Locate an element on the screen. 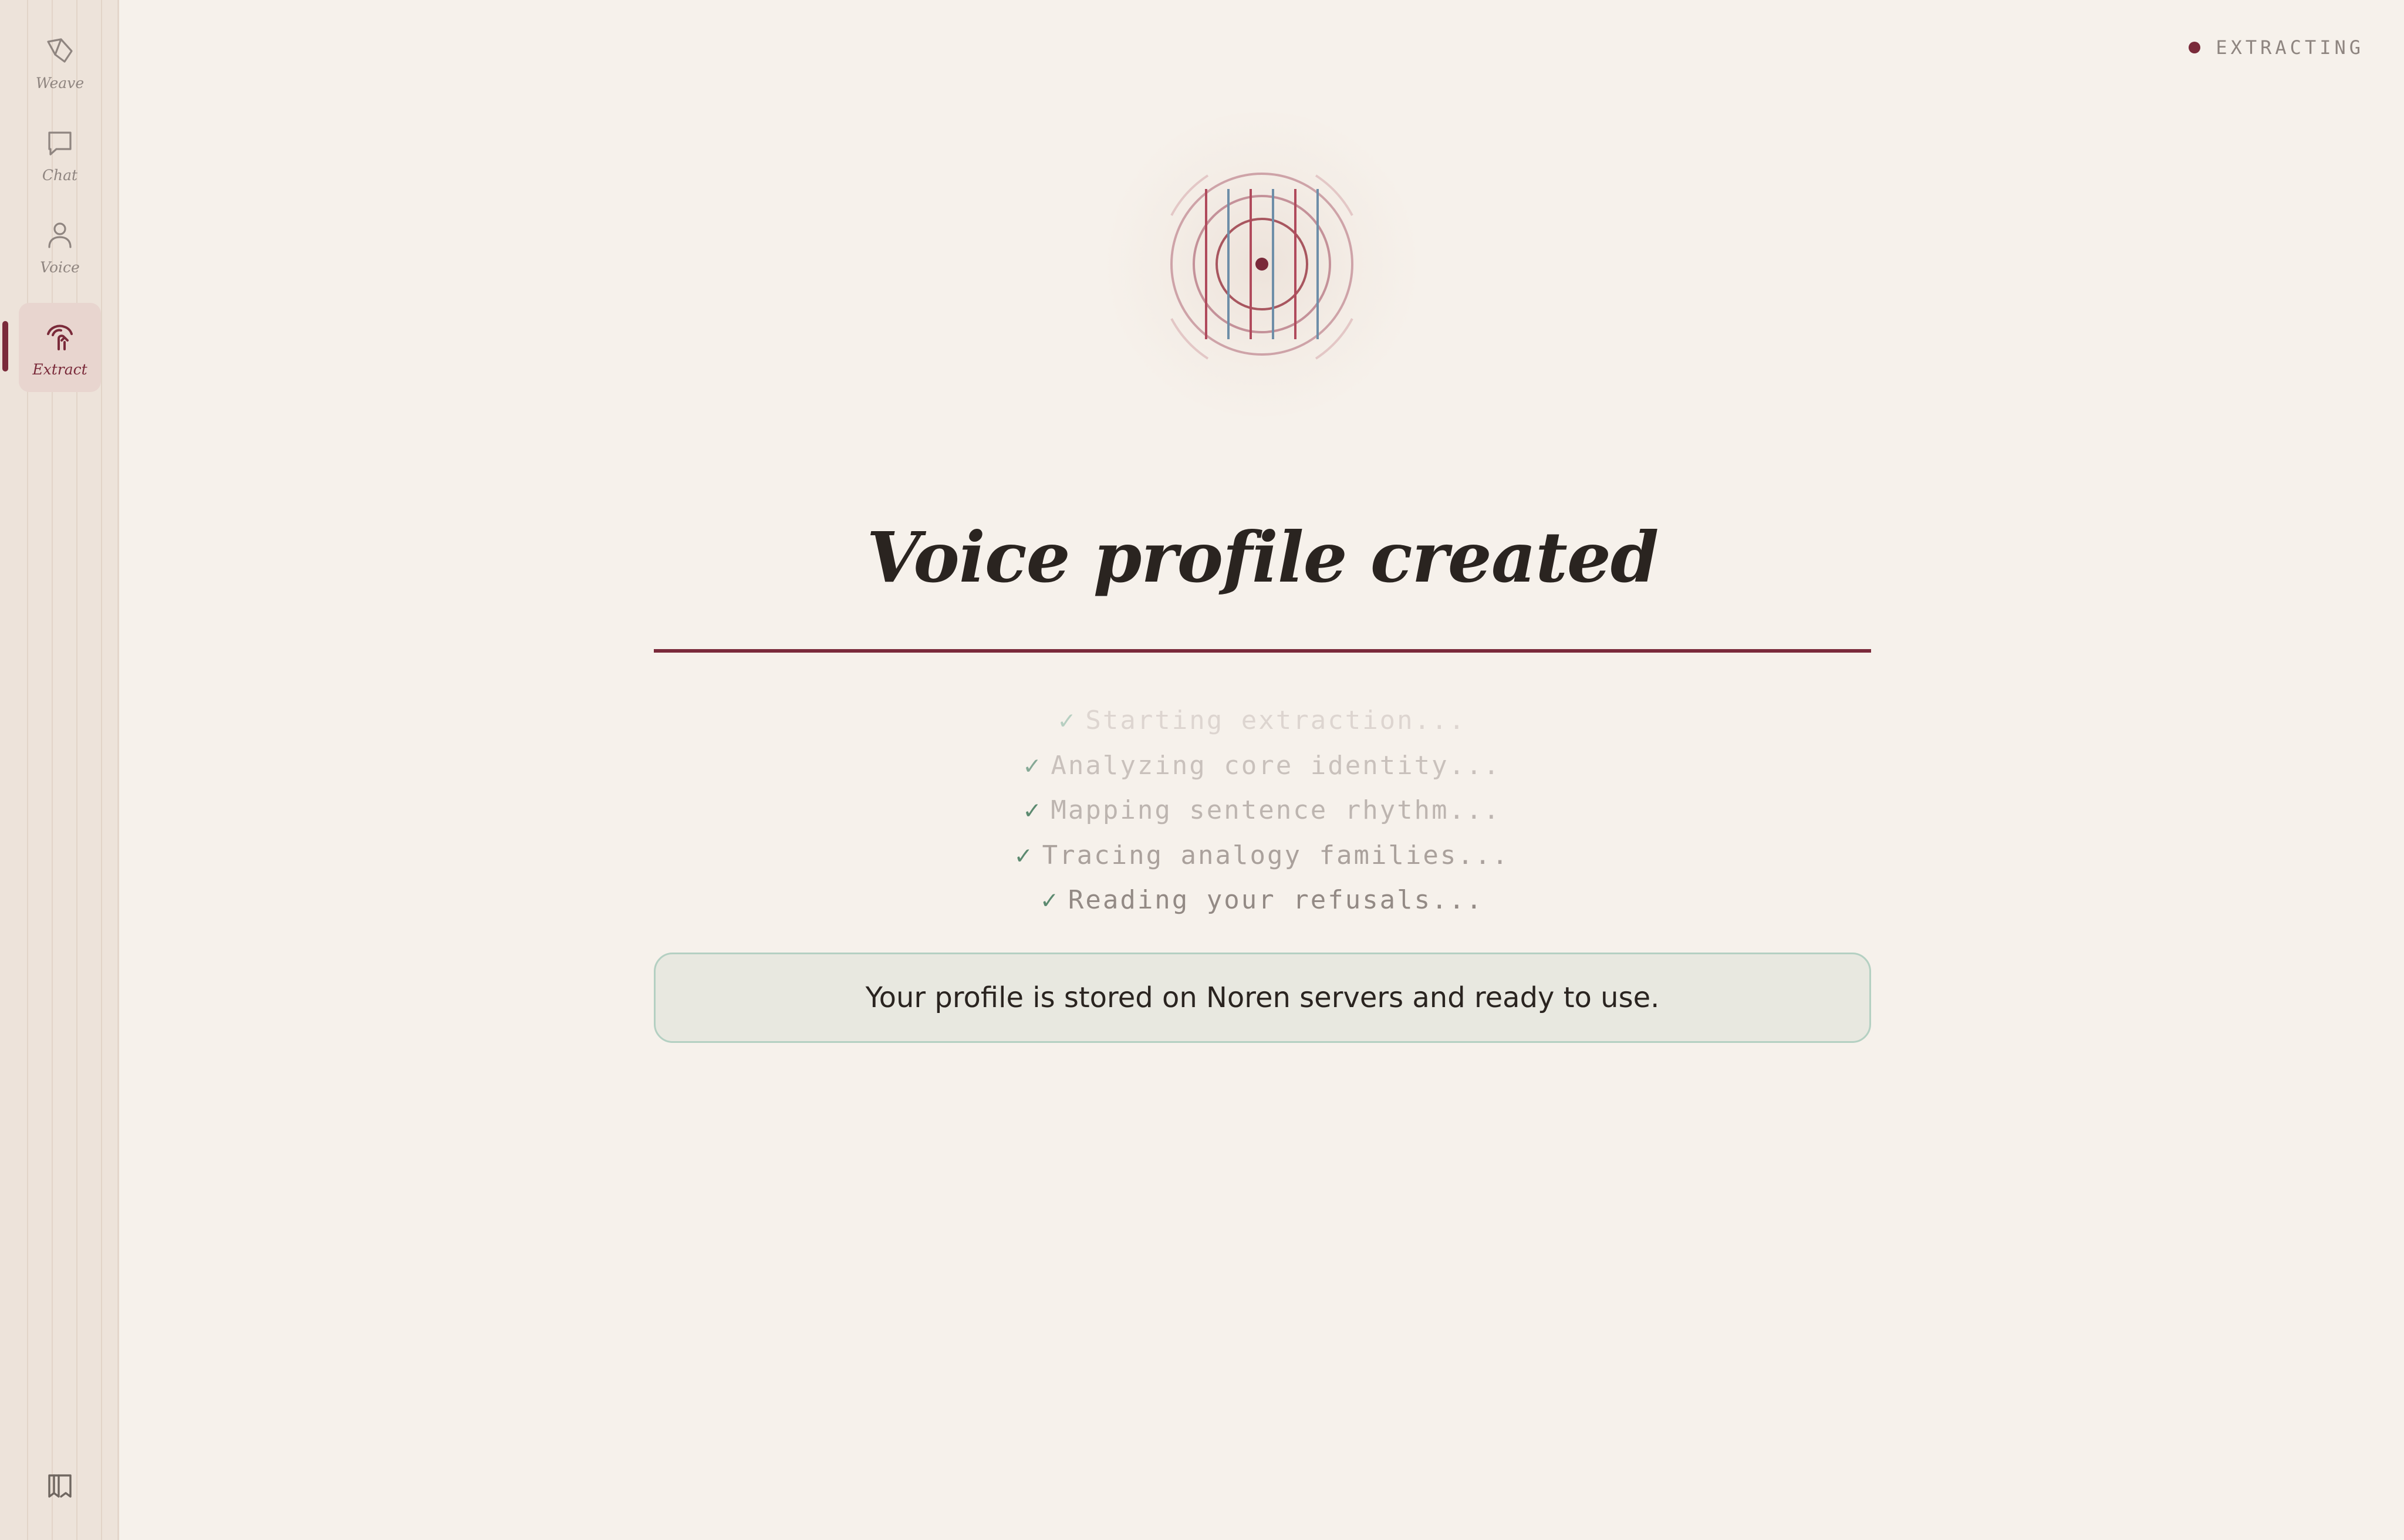 The image size is (2404, 1540). sidebar-item-weave: Weave is located at coordinates (60, 61).